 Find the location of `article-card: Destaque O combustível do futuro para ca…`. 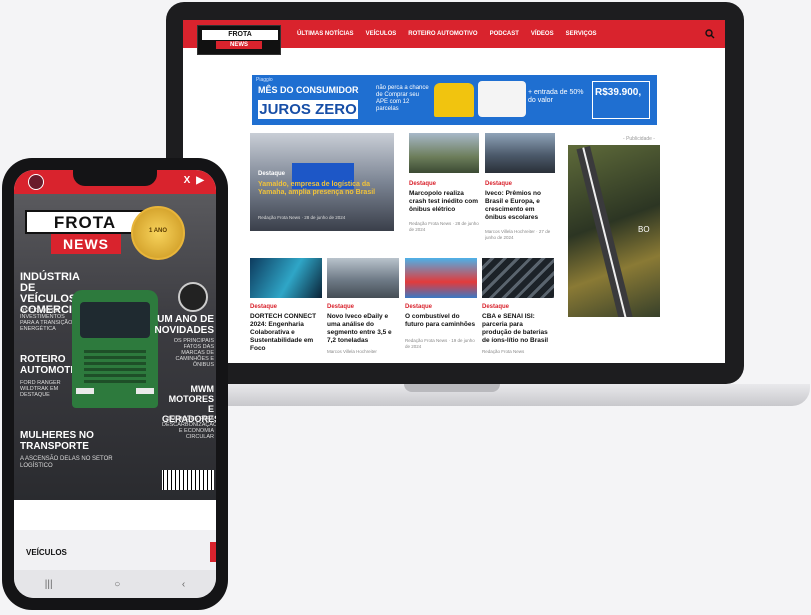

article-card: Destaque O combustível do futuro para ca… is located at coordinates (441, 310).